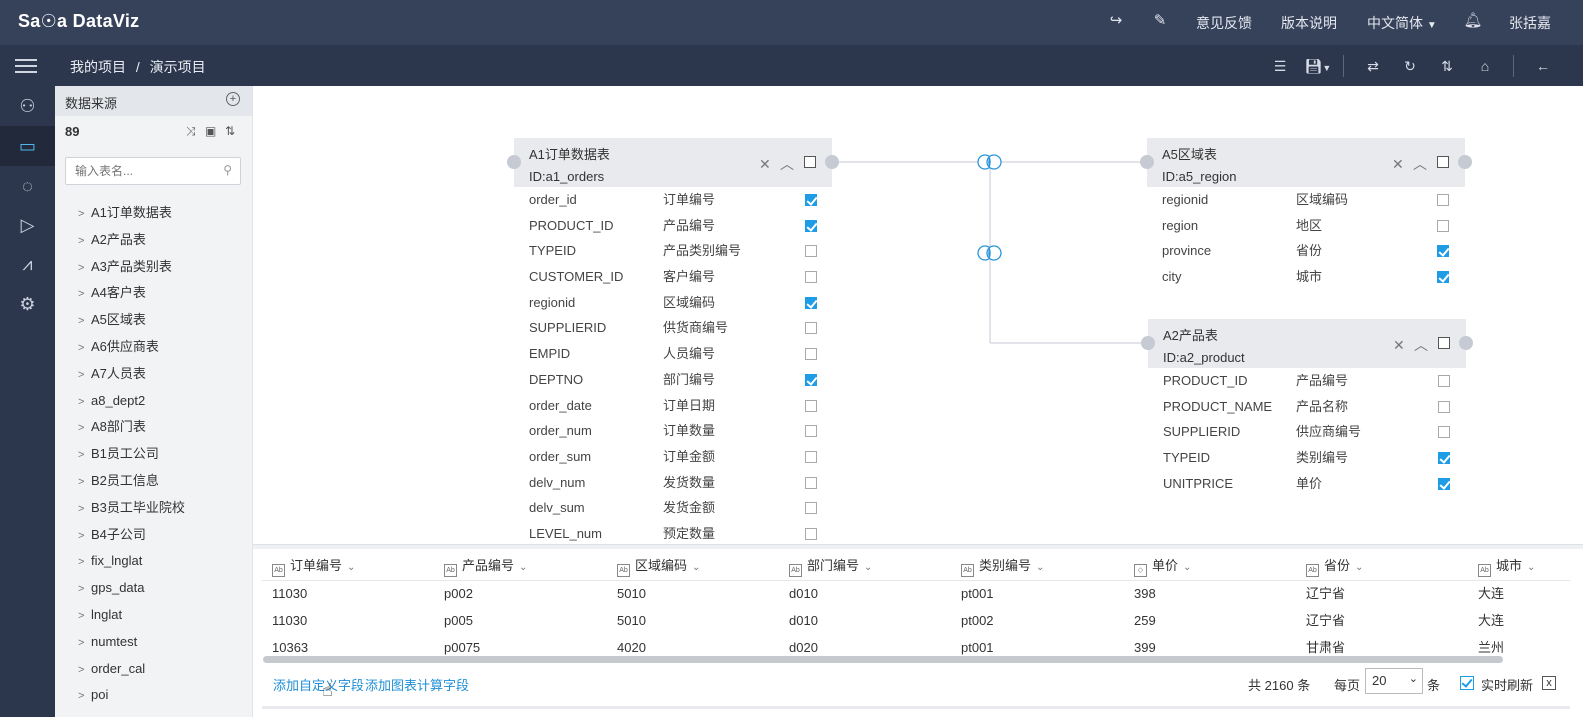 Image resolution: width=1583 pixels, height=717 pixels. What do you see at coordinates (313, 565) in the screenshot?
I see `column-header: Ab 订单编号 ⌄` at bounding box center [313, 565].